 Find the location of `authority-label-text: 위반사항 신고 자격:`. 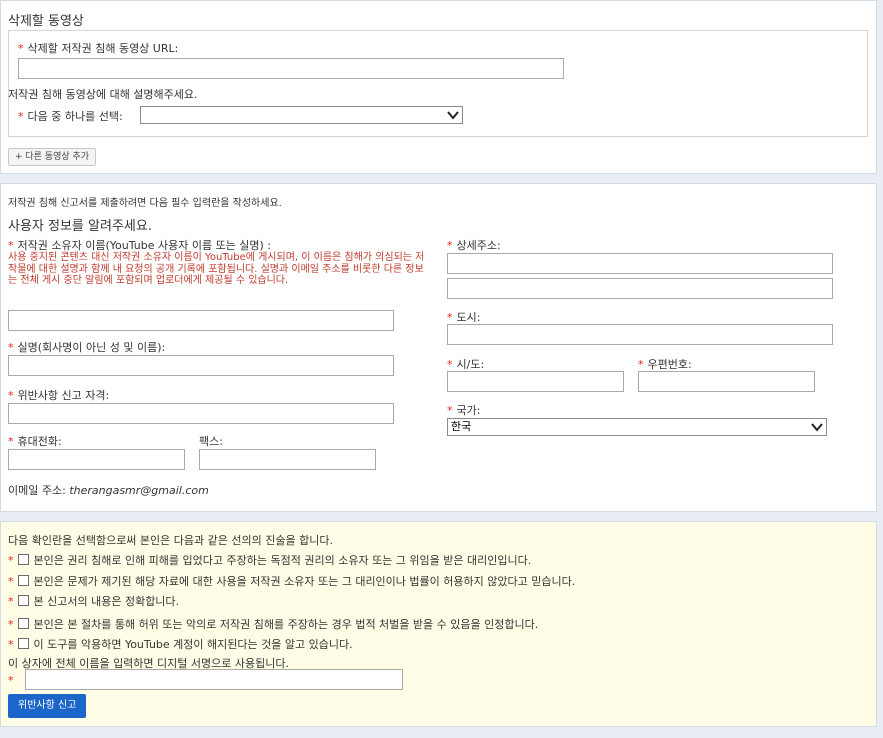

authority-label-text: 위반사항 신고 자격: is located at coordinates (63, 395).